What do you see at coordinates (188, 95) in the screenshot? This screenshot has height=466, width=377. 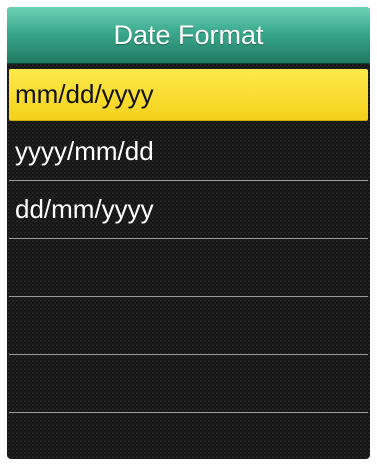 I see `option-mm-dd-yyyy: mm/dd/yyyy` at bounding box center [188, 95].